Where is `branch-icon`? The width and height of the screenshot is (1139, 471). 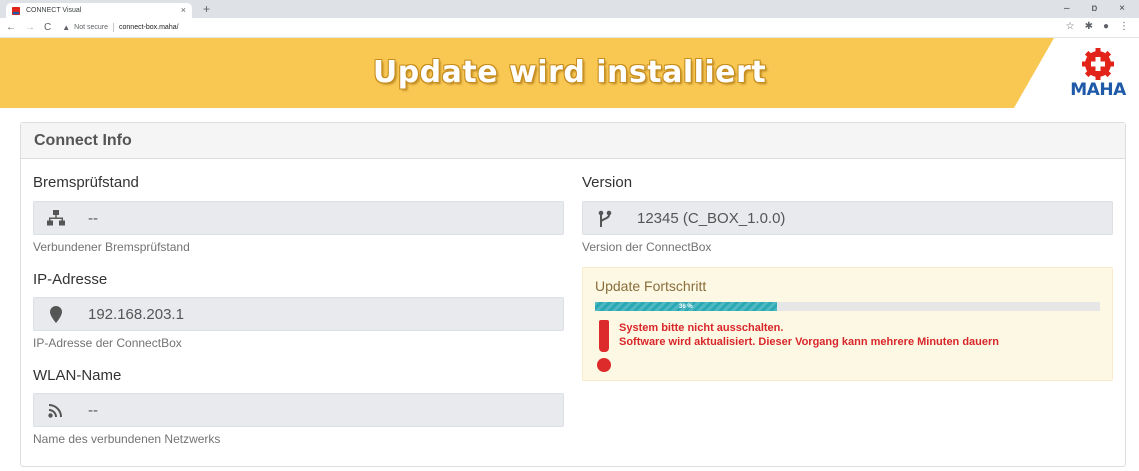 branch-icon is located at coordinates (605, 218).